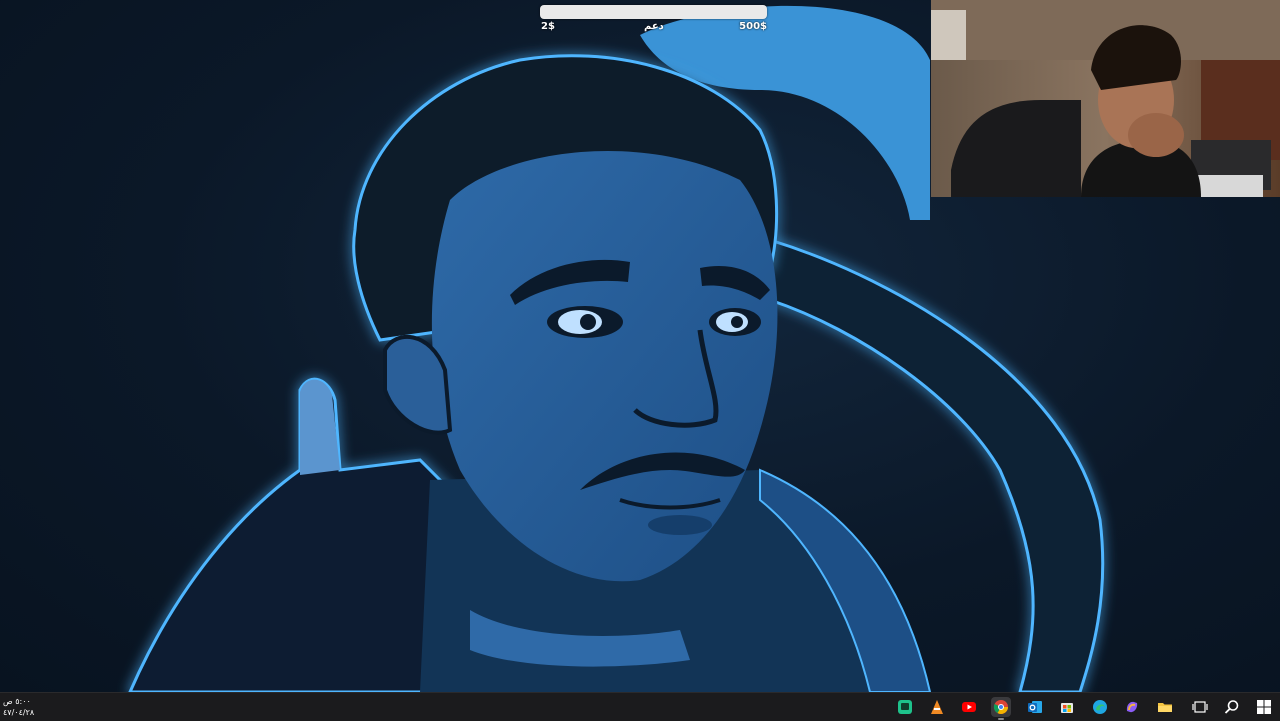 The width and height of the screenshot is (1280, 721). I want to click on donation-title: دعم, so click(654, 26).